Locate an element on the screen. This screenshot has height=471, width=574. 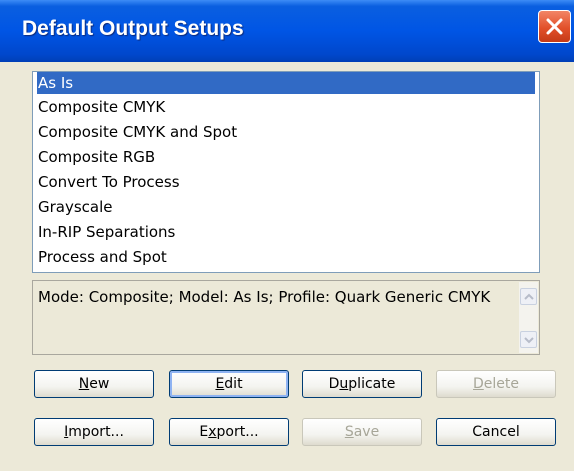
list-item-label: As Is is located at coordinates (56, 83).